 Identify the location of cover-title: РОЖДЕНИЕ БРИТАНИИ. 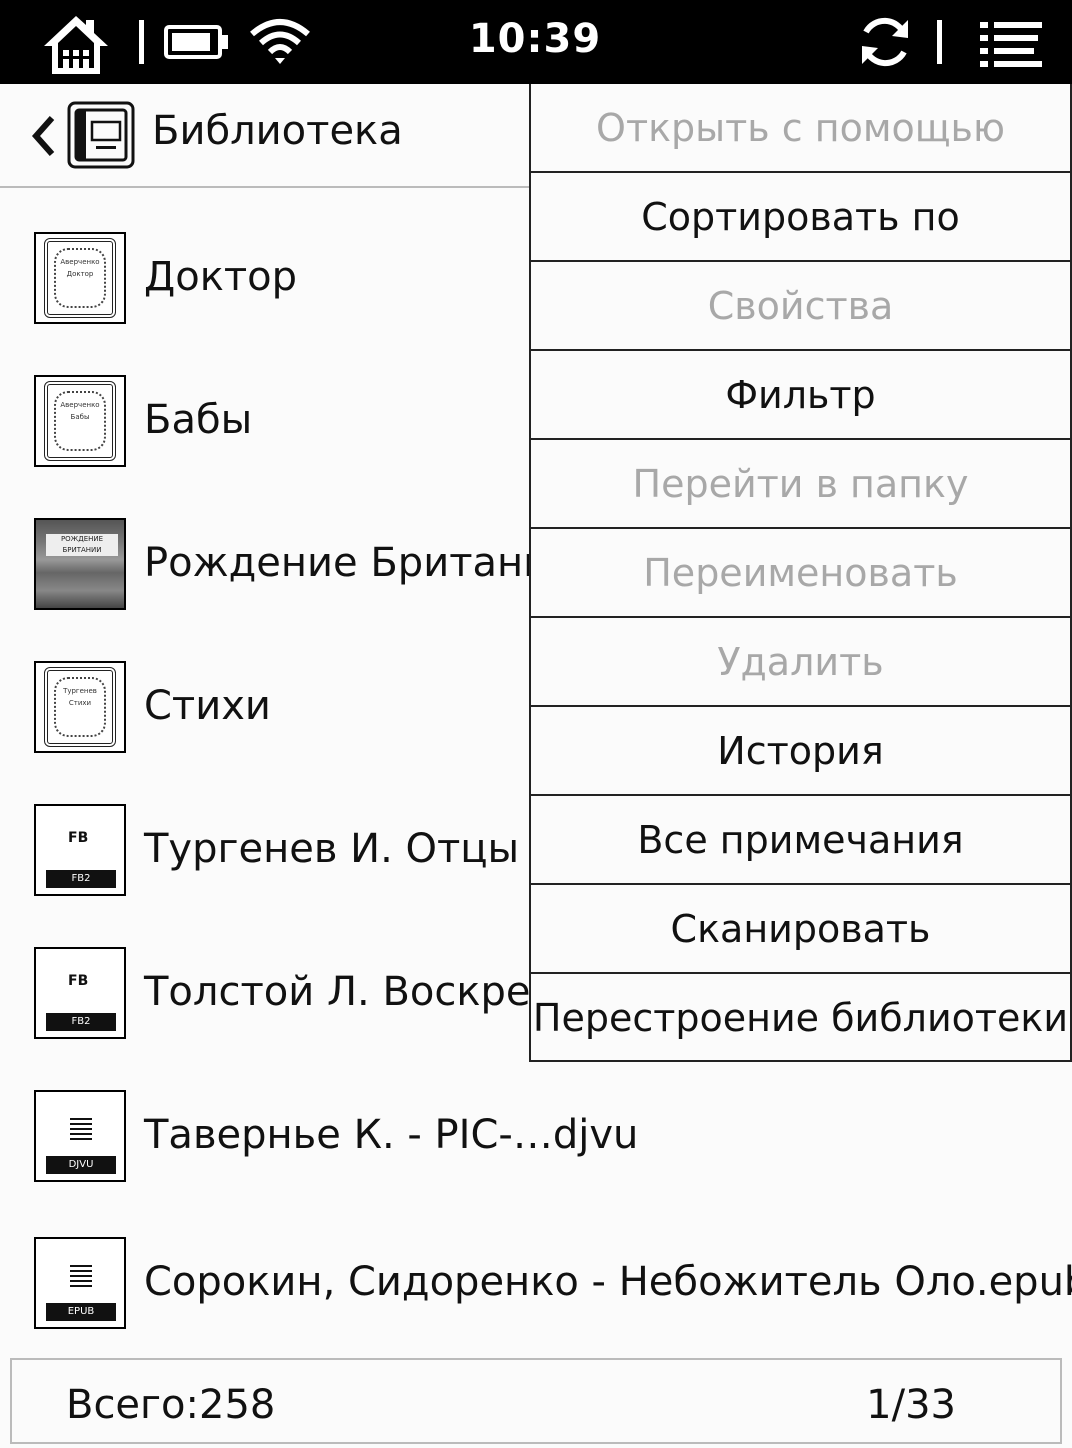
(82, 545).